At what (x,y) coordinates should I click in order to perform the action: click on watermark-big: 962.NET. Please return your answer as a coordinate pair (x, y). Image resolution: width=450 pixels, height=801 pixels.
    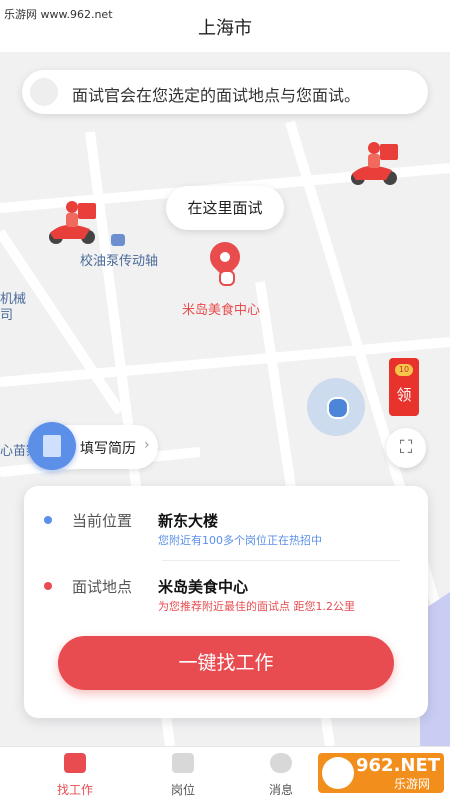
    Looking at the image, I should click on (398, 765).